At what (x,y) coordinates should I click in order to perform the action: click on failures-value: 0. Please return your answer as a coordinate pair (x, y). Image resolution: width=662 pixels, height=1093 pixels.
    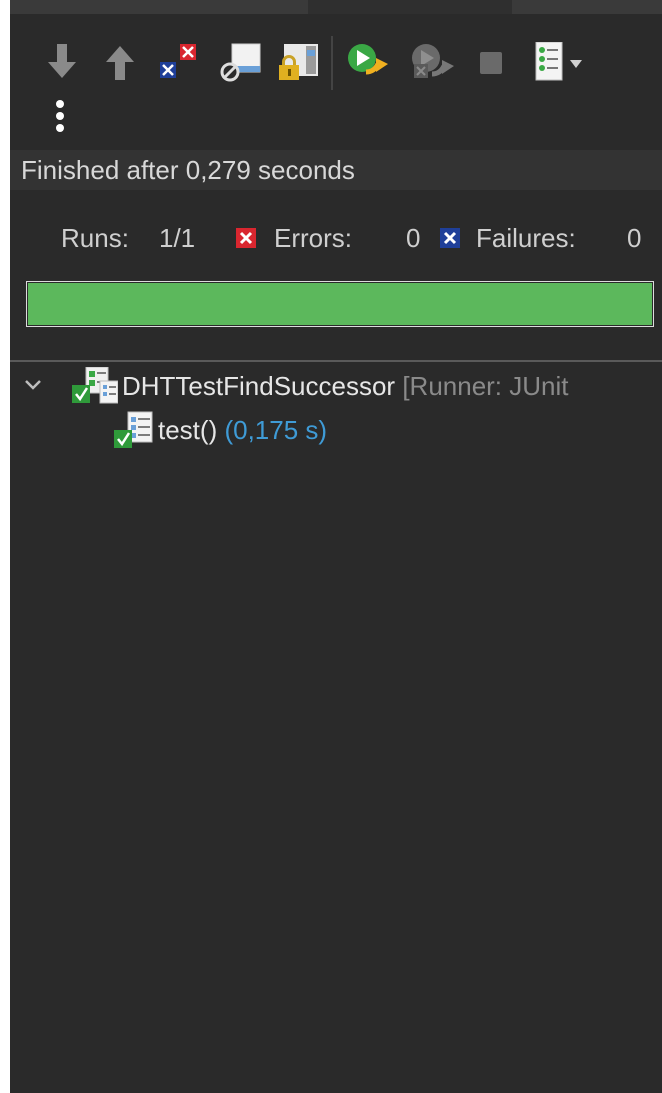
    Looking at the image, I should click on (634, 238).